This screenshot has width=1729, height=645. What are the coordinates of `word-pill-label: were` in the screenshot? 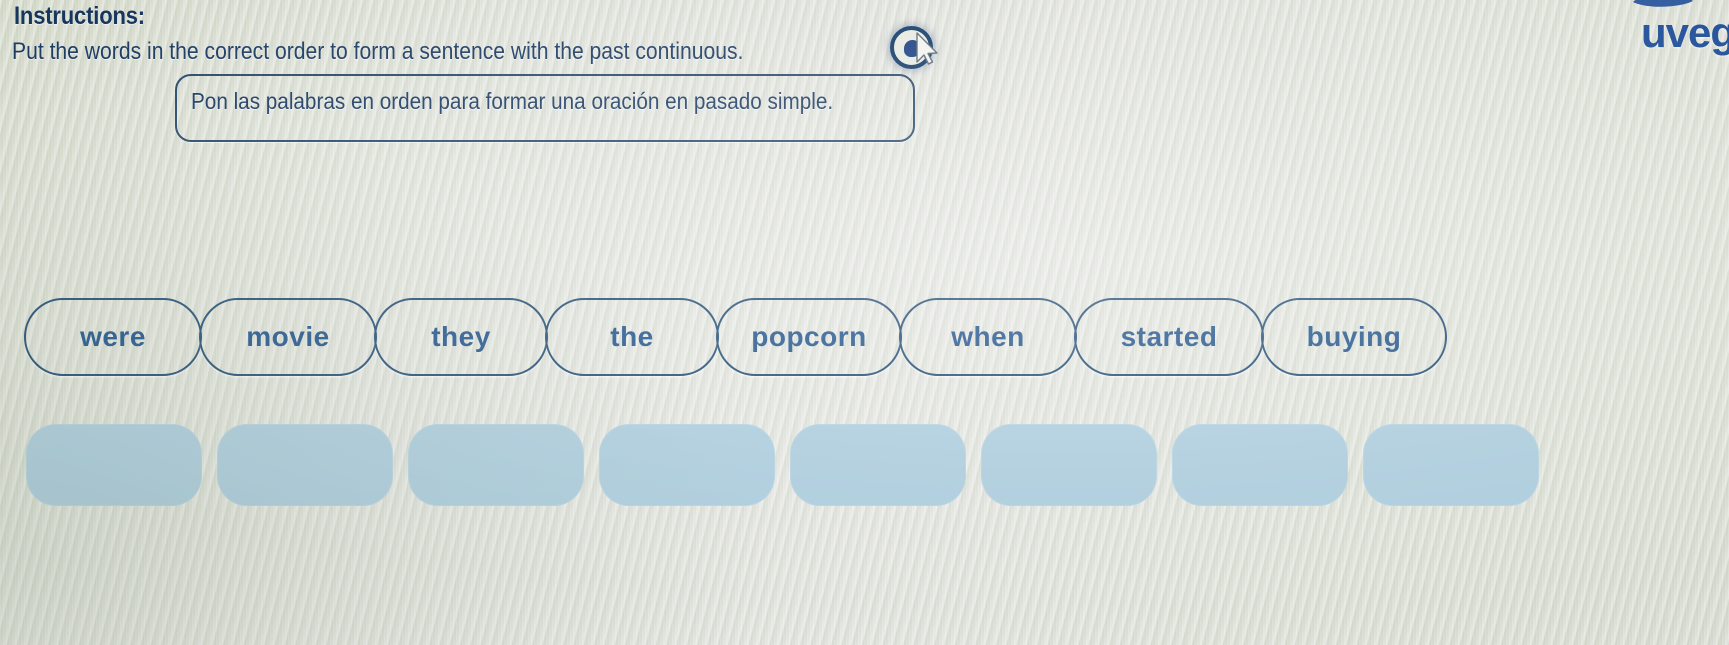 It's located at (113, 336).